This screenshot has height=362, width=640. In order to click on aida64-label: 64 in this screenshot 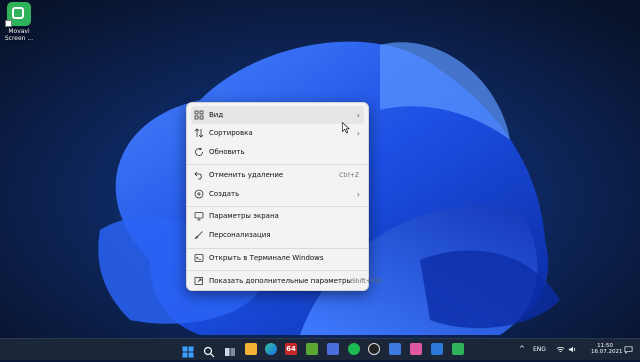, I will do `click(291, 349)`.